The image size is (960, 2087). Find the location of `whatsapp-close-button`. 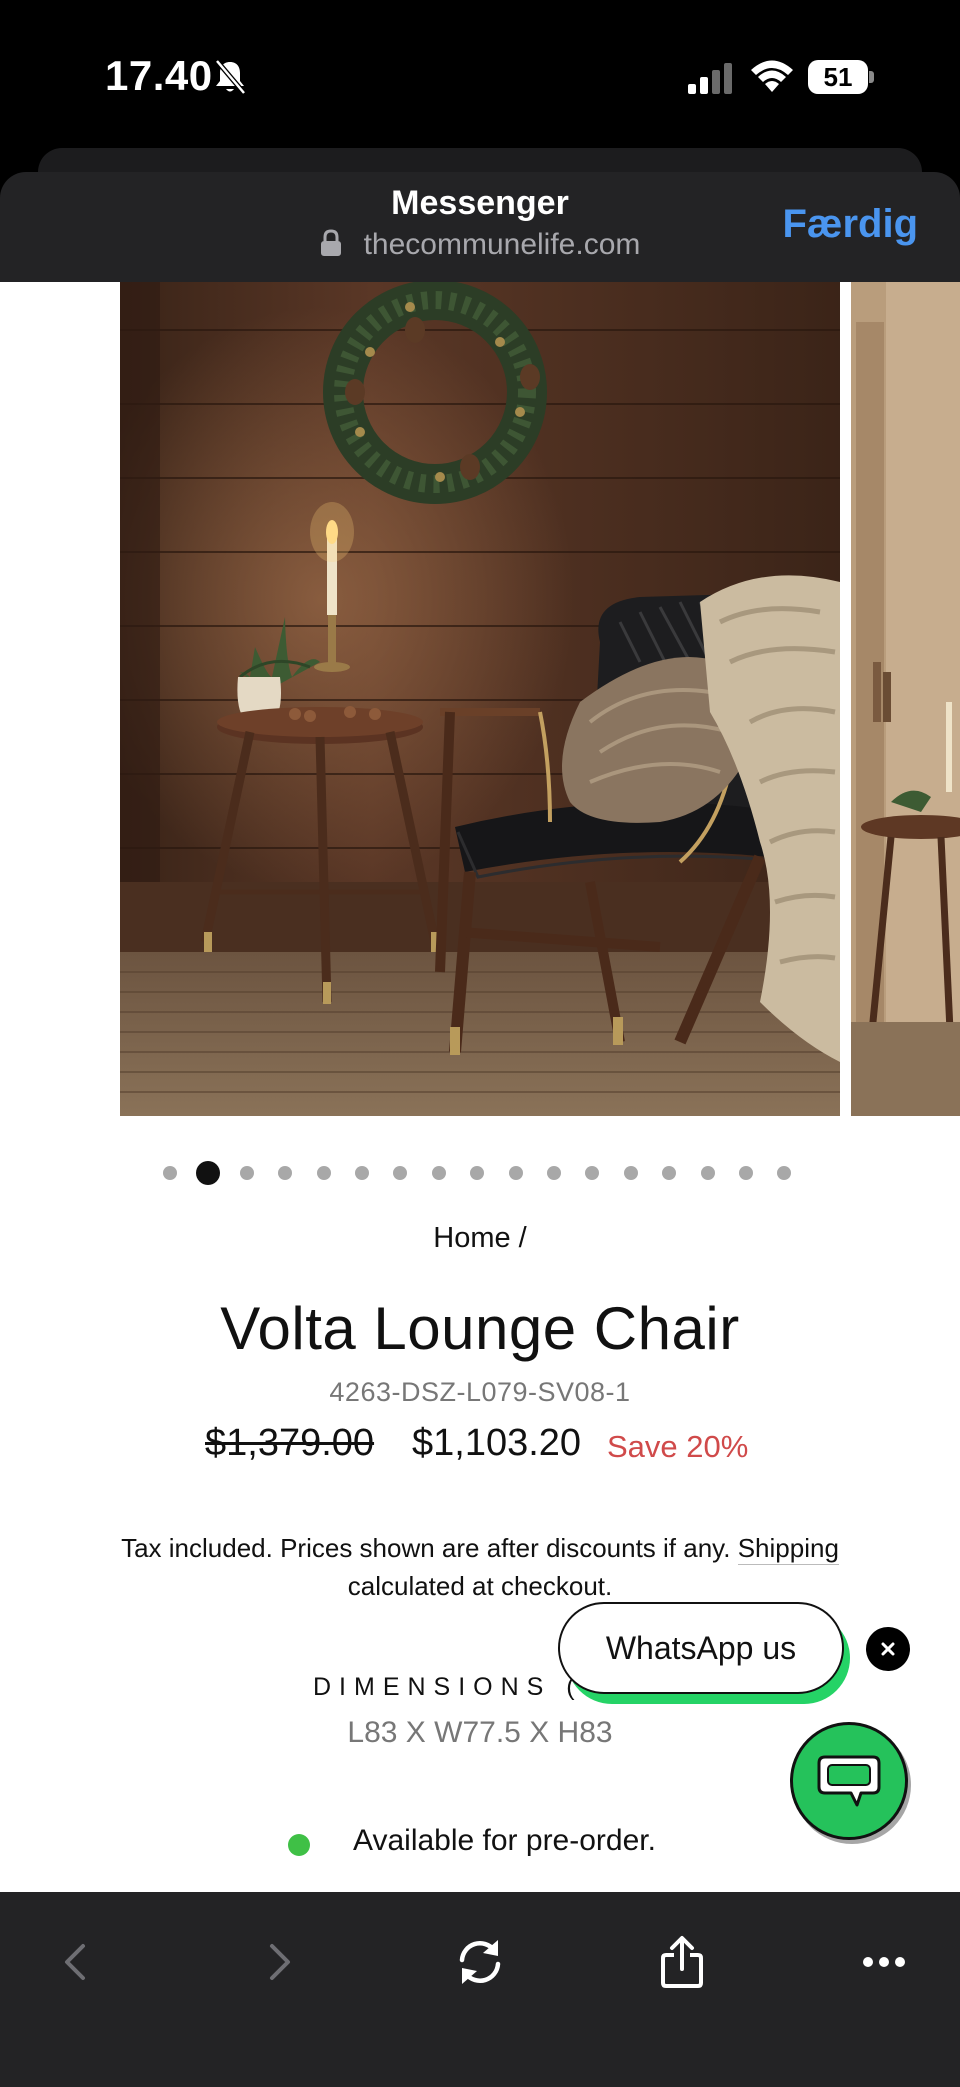

whatsapp-close-button is located at coordinates (888, 1649).